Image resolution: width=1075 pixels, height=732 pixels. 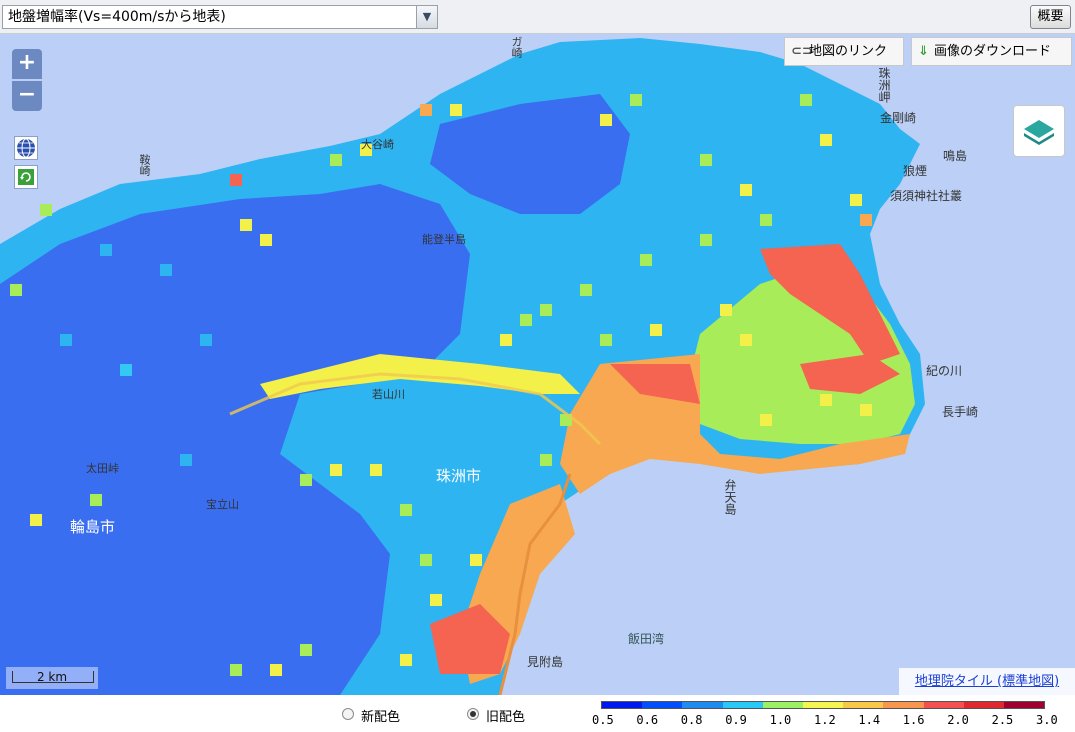 I want to click on place-label-oyamazaki: 大谷崎, so click(x=377, y=144).